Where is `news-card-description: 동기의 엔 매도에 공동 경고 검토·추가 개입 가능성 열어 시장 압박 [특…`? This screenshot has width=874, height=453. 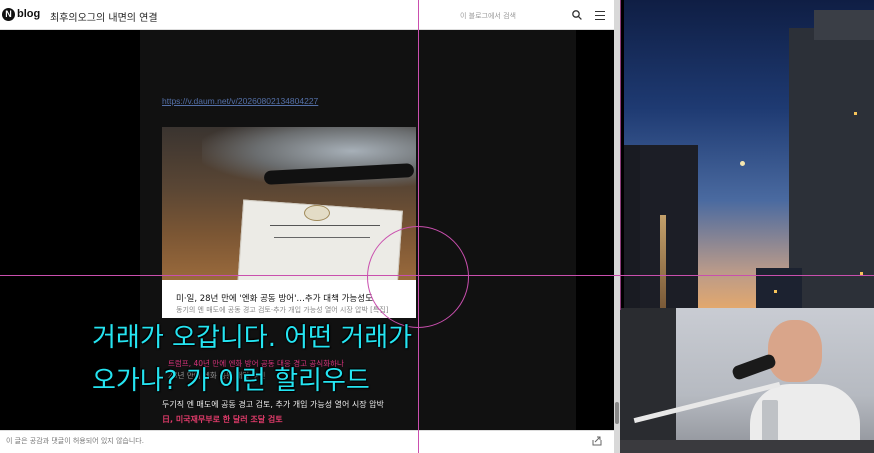
news-card-description: 동기의 엔 매도에 공동 경고 검토·추가 개입 가능성 열어 시장 압박 [특… is located at coordinates (282, 310).